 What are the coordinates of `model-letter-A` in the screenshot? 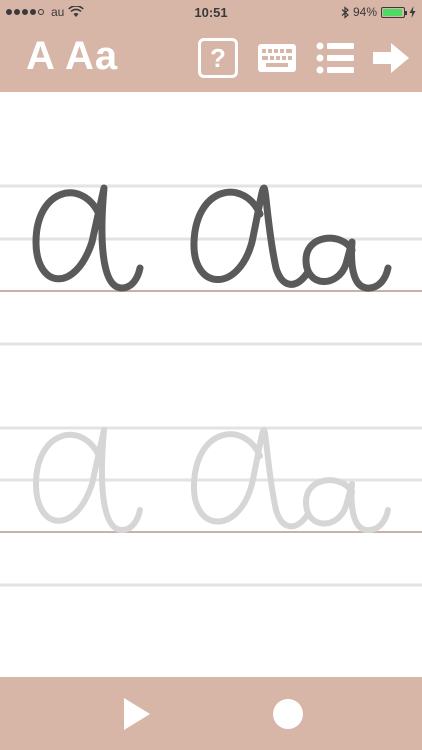 It's located at (251, 236).